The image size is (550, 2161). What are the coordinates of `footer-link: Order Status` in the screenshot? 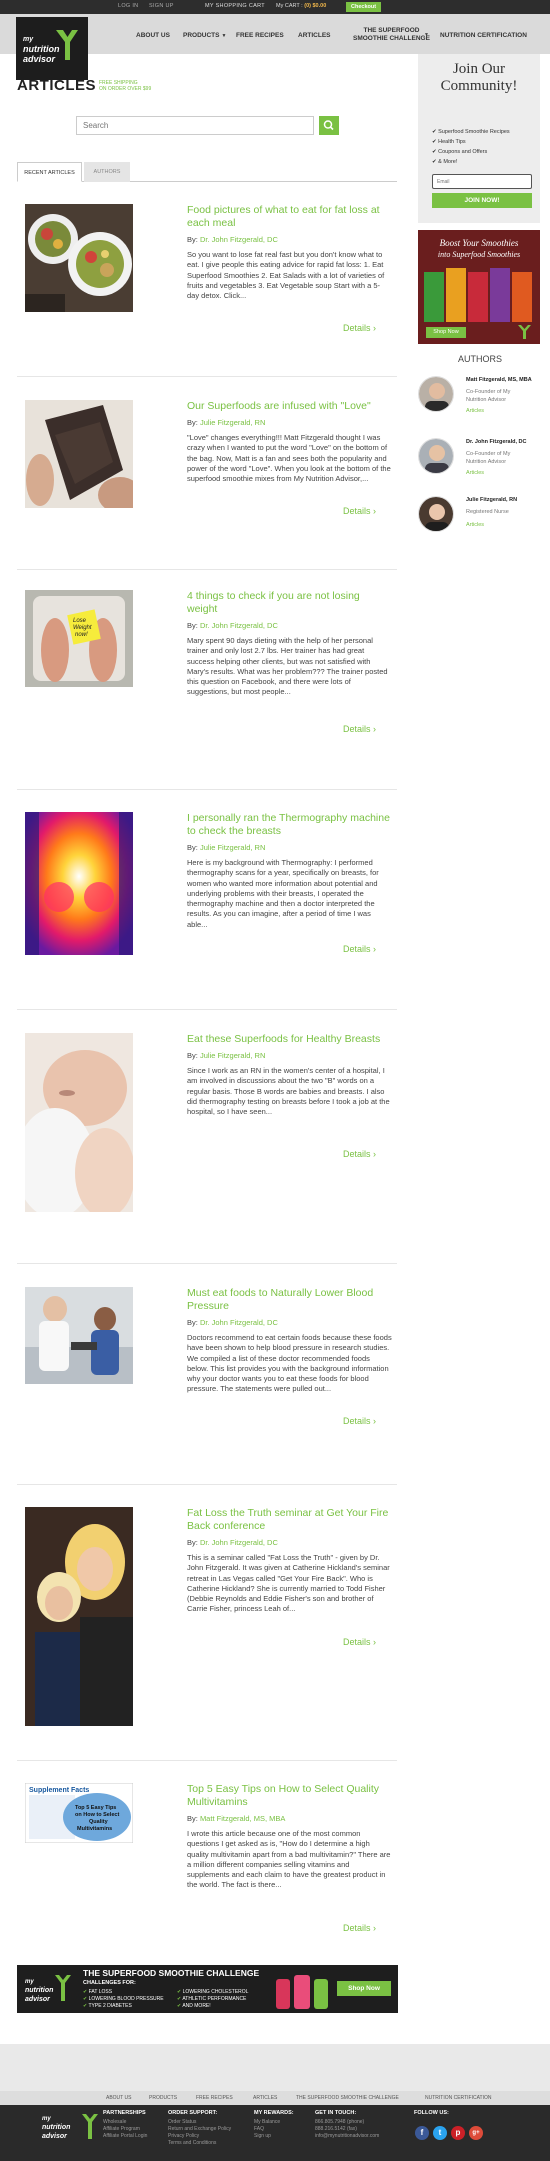 It's located at (182, 2122).